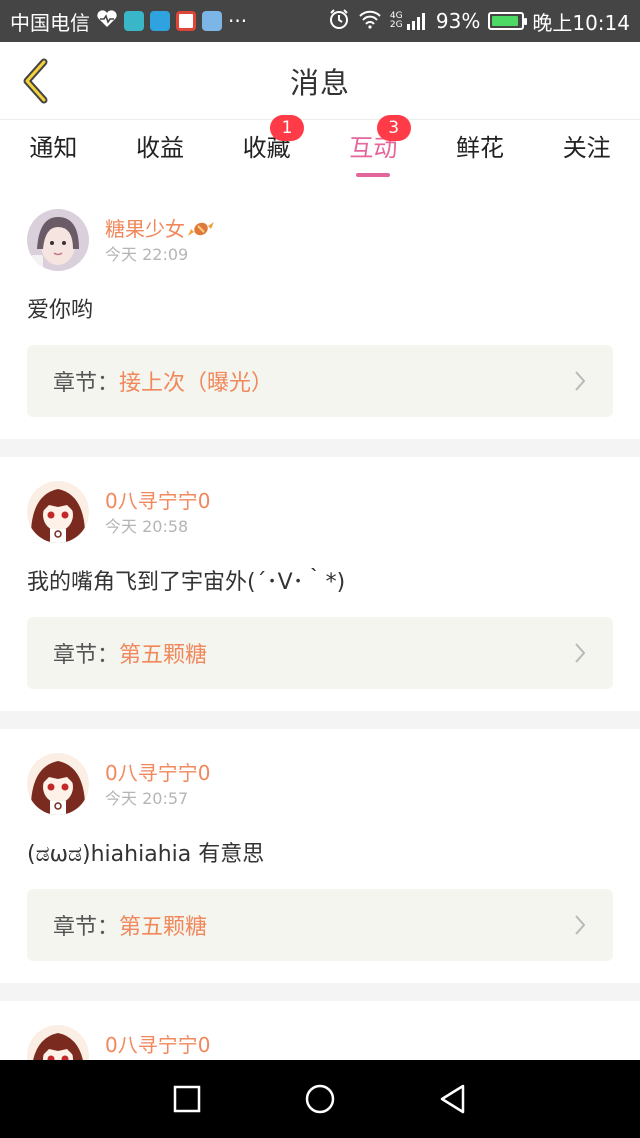  I want to click on message-card: 0八寻宁宁0 03-30, so click(320, 1030).